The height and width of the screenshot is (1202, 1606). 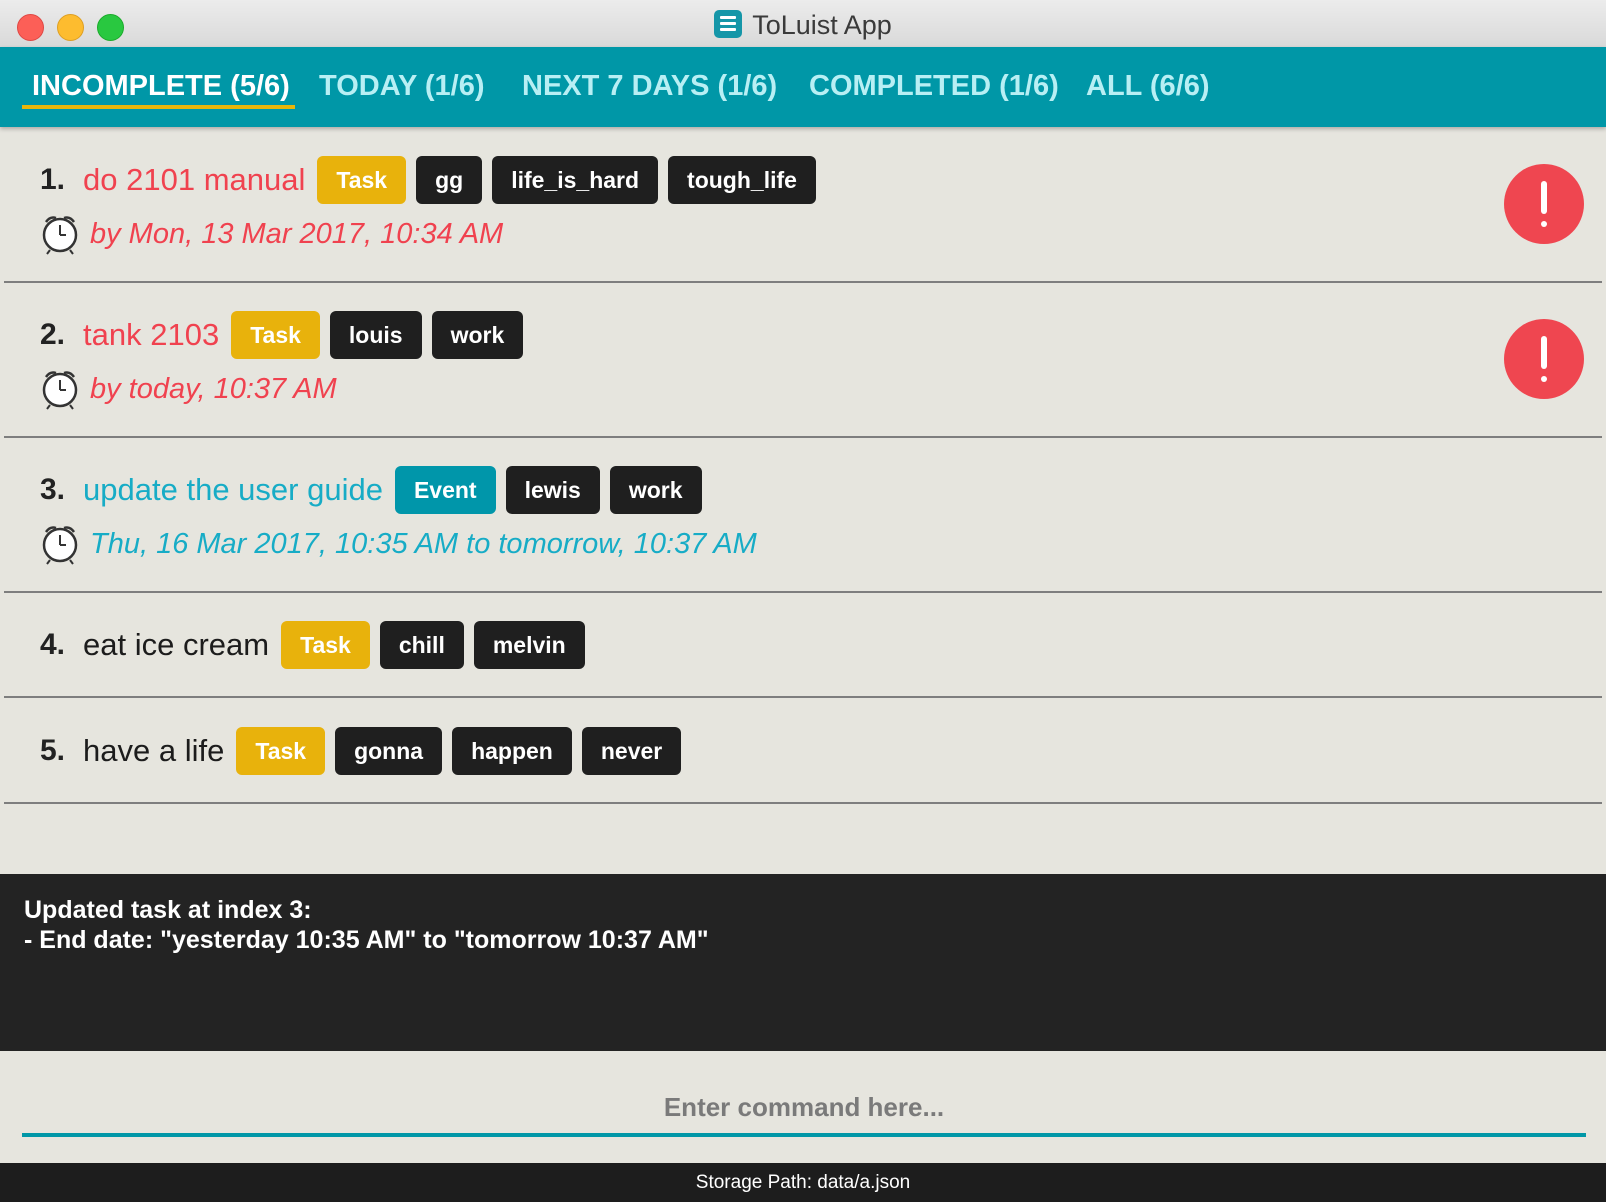 I want to click on active-tab-indicator, so click(x=158, y=107).